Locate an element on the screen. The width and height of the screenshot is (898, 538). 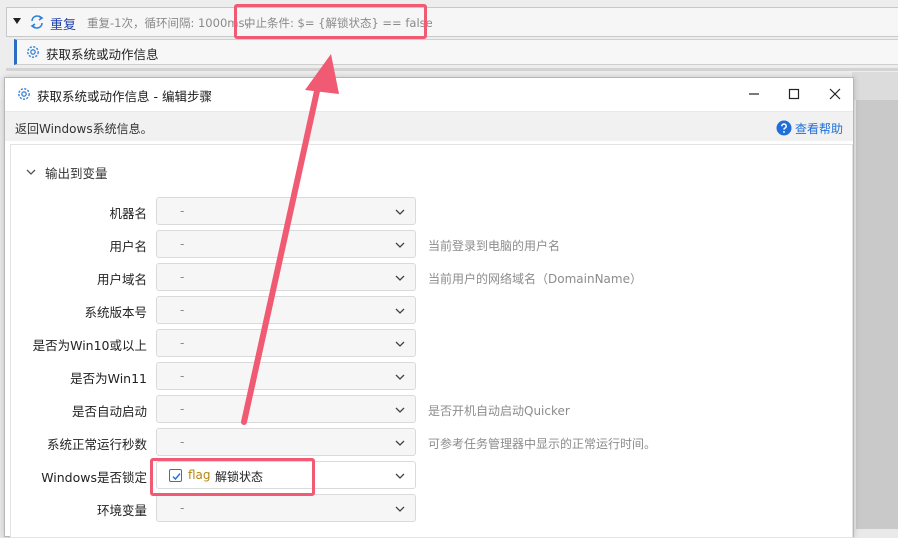
field-row-is-win10: 是否为Win10或以上 - is located at coordinates (432, 343).